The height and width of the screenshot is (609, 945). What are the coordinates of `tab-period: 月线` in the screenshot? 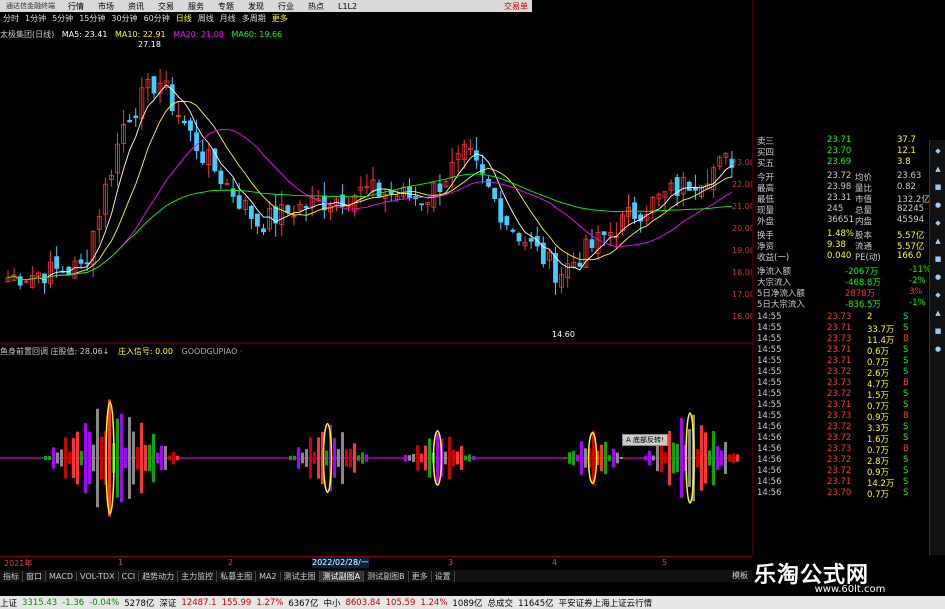 It's located at (228, 19).